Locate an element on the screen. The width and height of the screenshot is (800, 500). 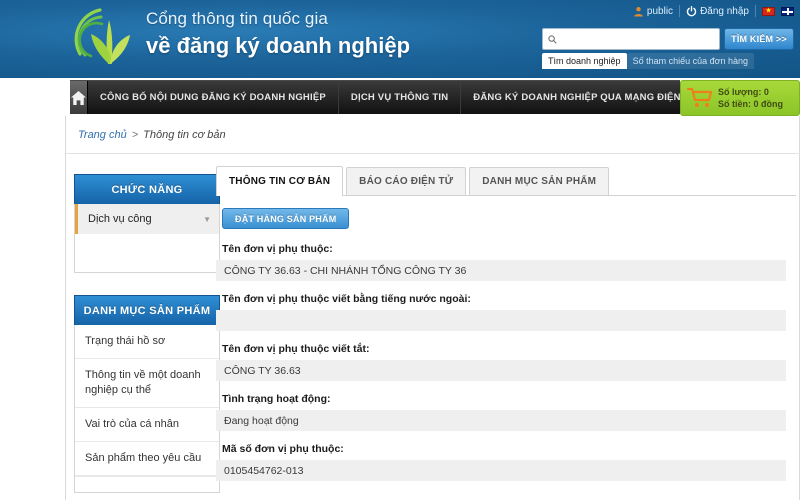
sidebar-item-san-pham-theo-yeu-cau: Sản phẩm theo yêu cầu is located at coordinates (147, 459).